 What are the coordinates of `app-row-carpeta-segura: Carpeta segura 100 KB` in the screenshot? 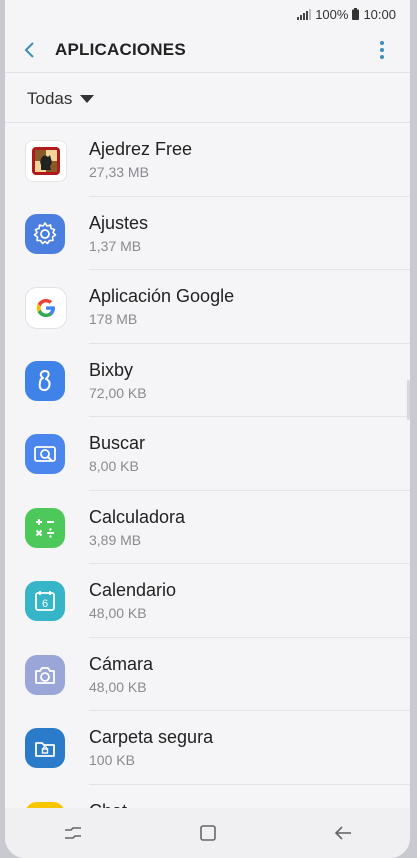 It's located at (207, 748).